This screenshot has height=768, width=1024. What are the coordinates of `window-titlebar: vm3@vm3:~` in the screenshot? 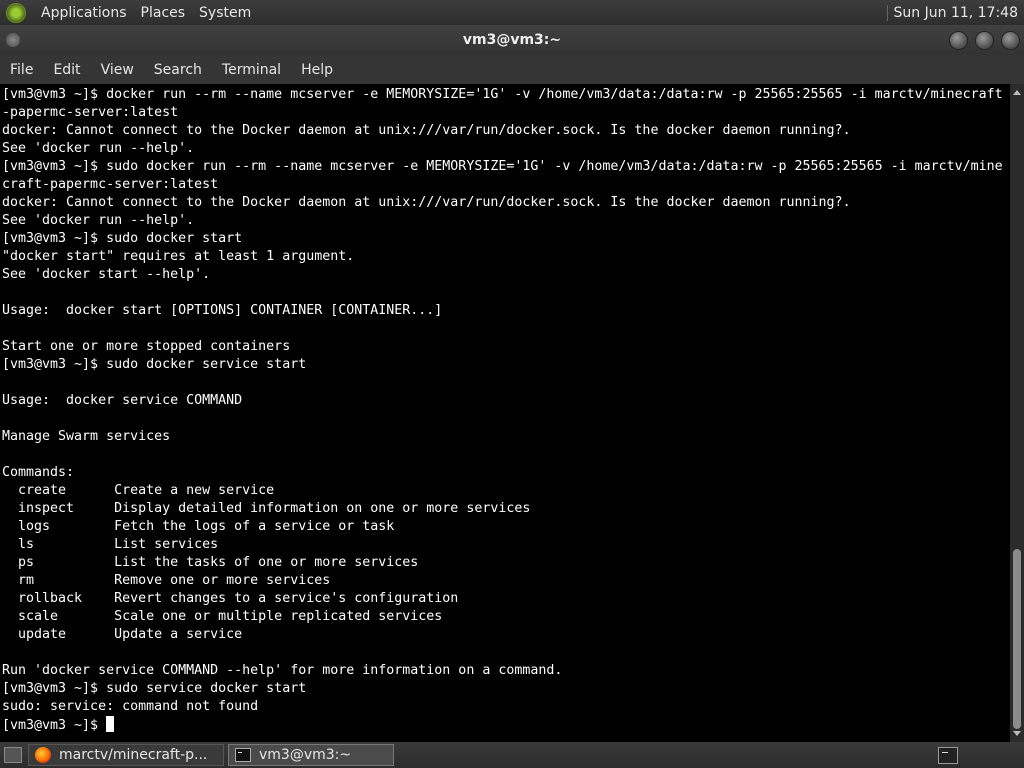 It's located at (512, 40).